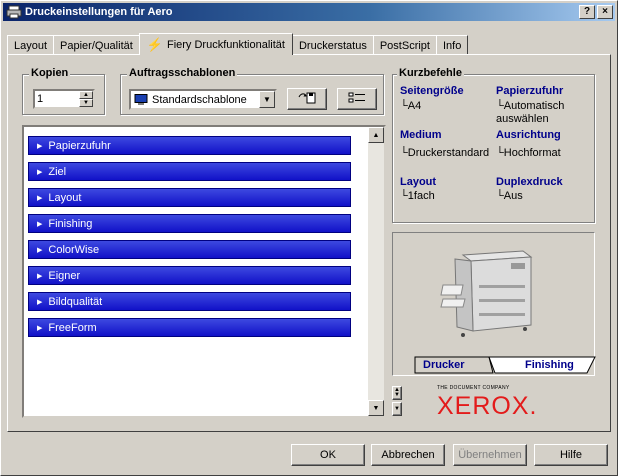 Image resolution: width=618 pixels, height=476 pixels. What do you see at coordinates (225, 44) in the screenshot?
I see `tab-label: Fiery Druckfunktionalität` at bounding box center [225, 44].